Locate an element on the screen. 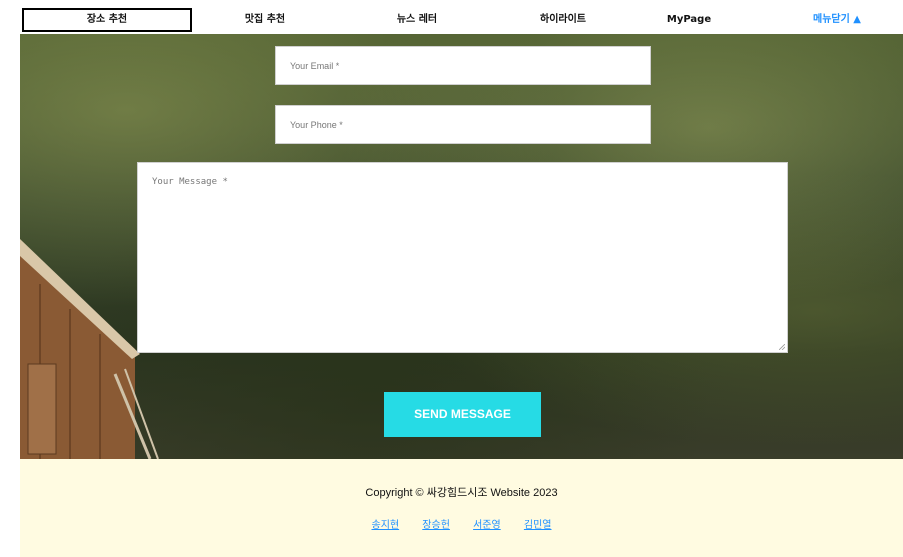 The image size is (903, 557). nav-item-place-recommend: 장소 추천 is located at coordinates (107, 20).